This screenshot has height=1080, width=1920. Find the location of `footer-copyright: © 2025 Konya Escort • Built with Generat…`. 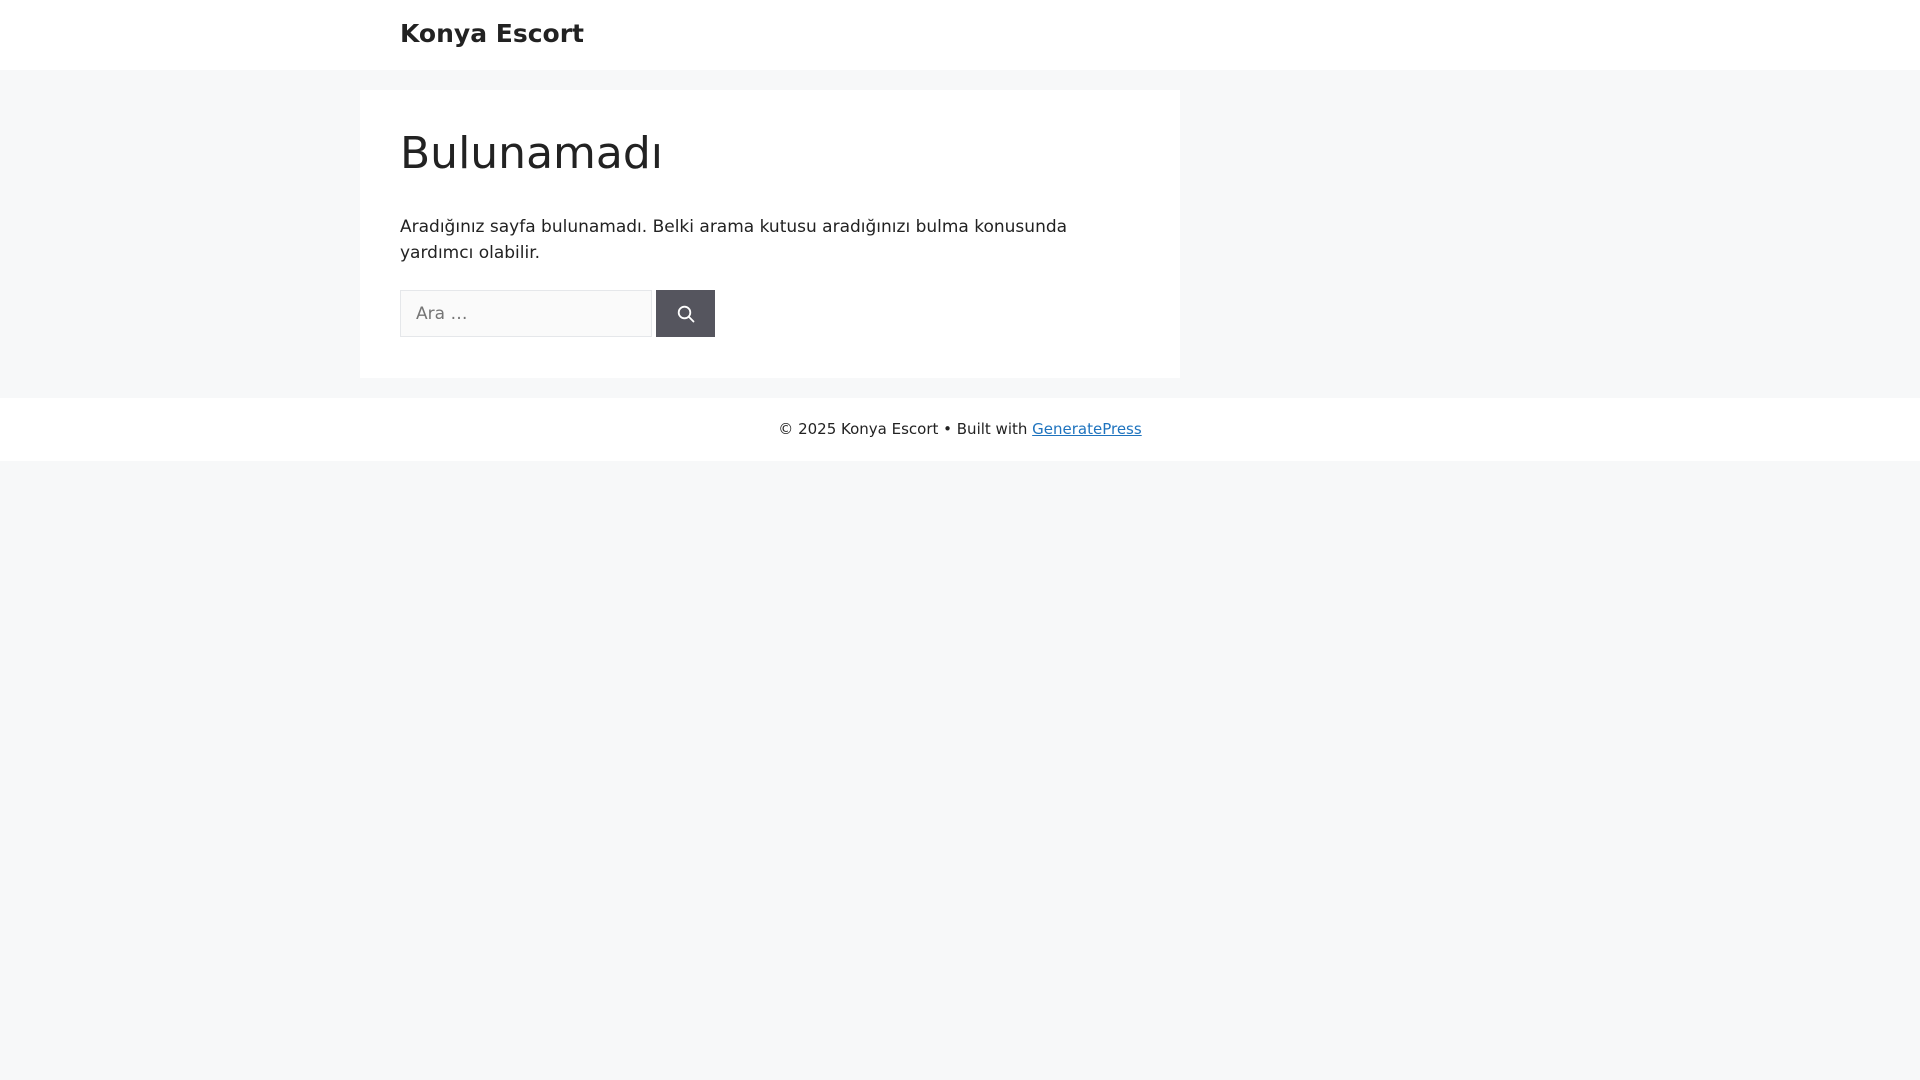

footer-copyright: © 2025 Konya Escort • Built with Generat… is located at coordinates (960, 429).